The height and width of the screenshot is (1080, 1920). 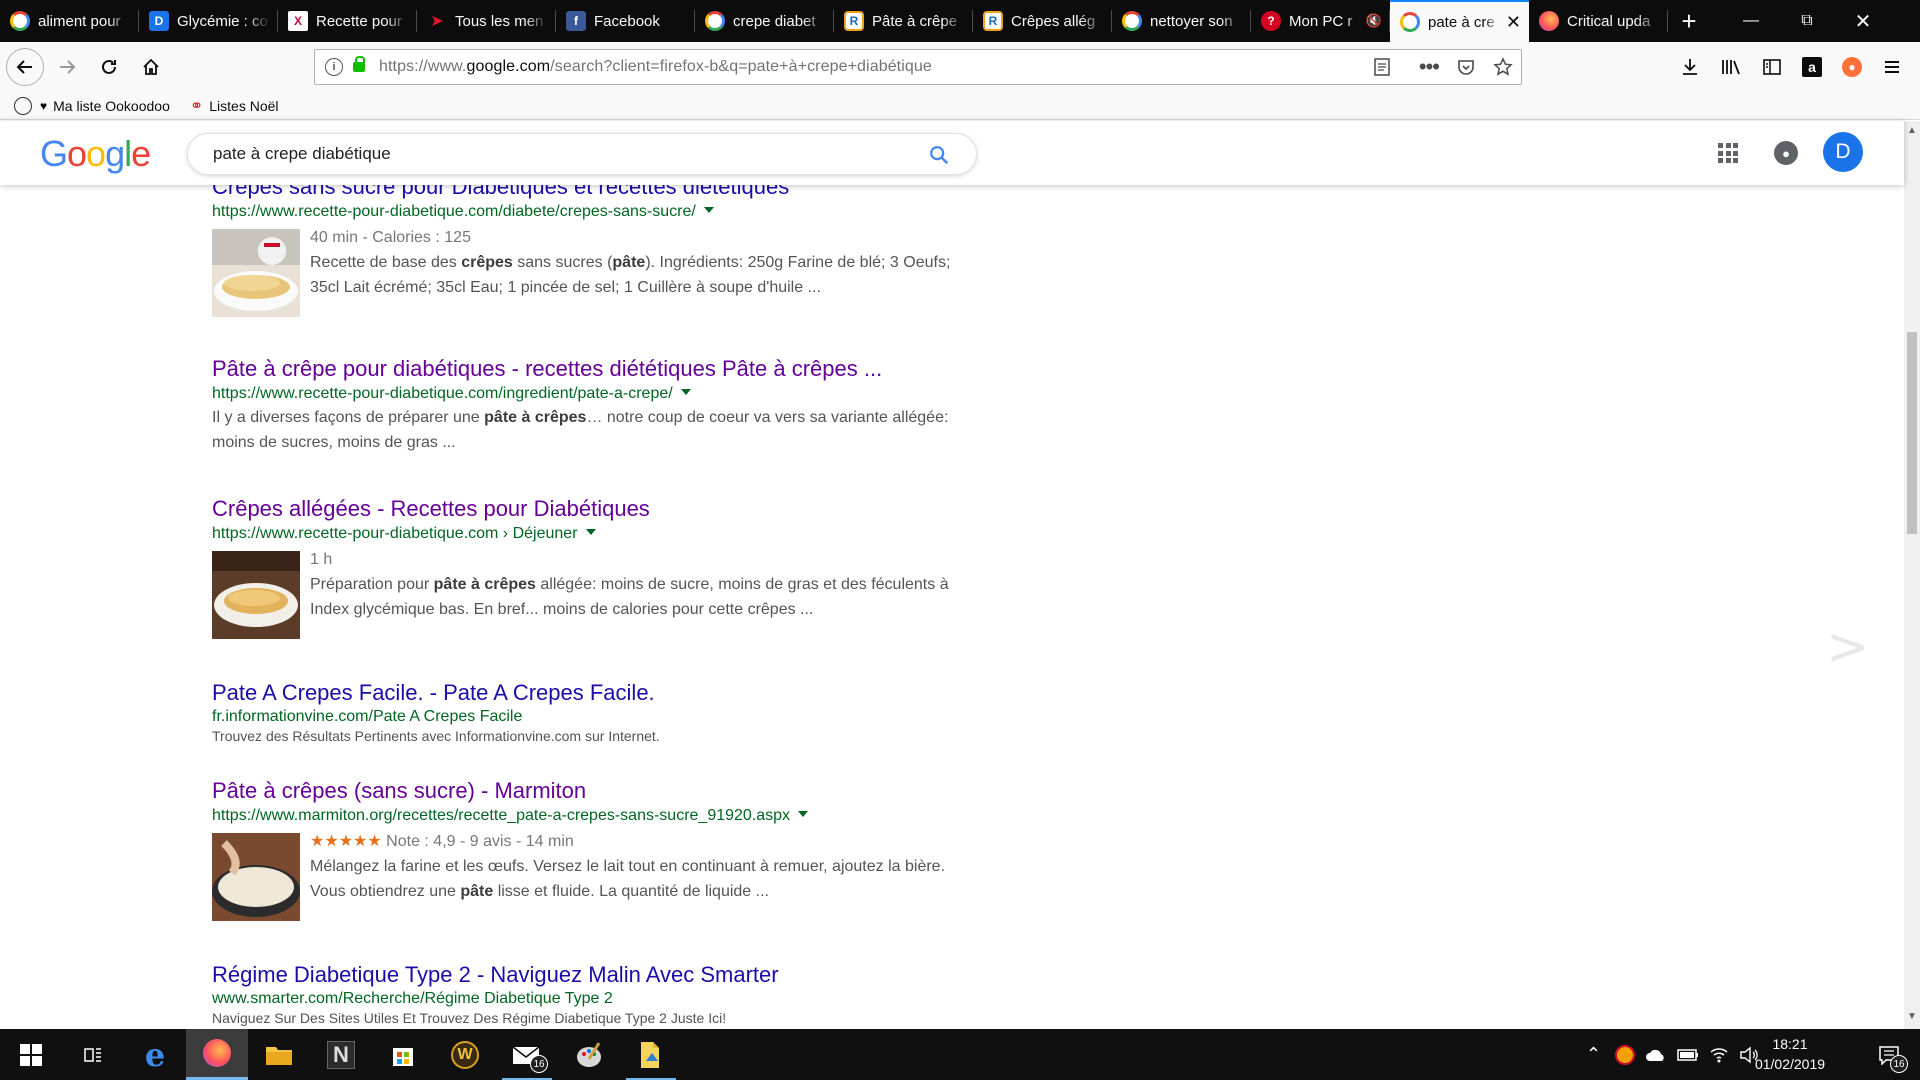 I want to click on wow-button: W, so click(x=465, y=1054).